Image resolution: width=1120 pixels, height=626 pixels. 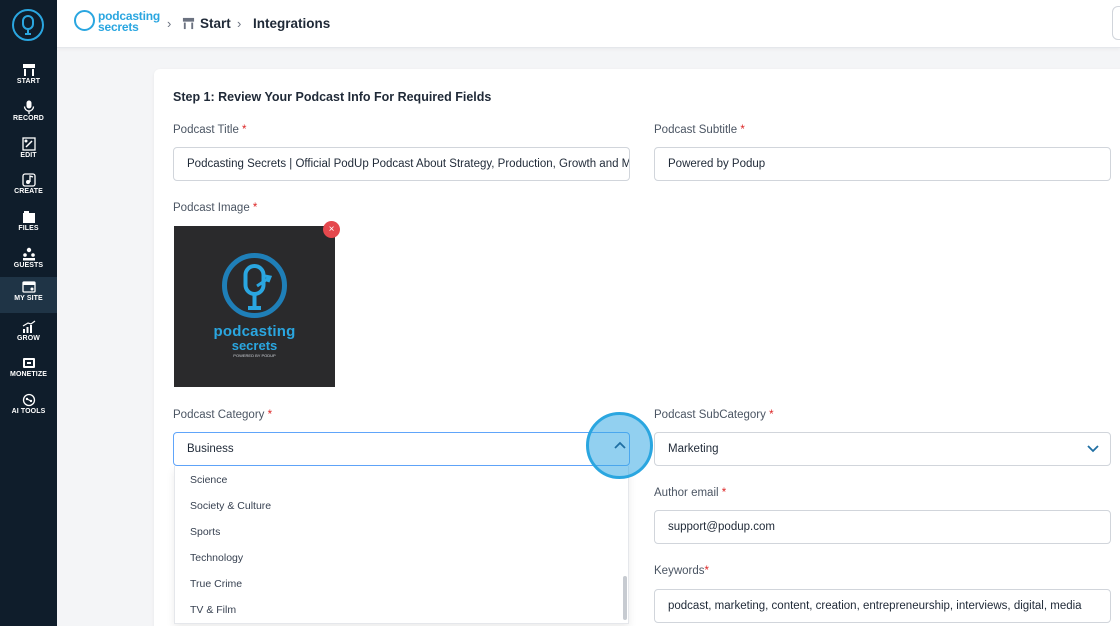 I want to click on brand-logo: podcasting secrets, so click(x=119, y=22).